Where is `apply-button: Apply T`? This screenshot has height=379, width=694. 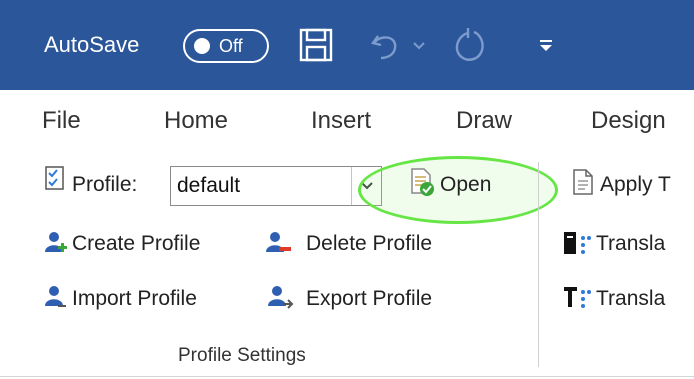
apply-button: Apply T is located at coordinates (635, 185).